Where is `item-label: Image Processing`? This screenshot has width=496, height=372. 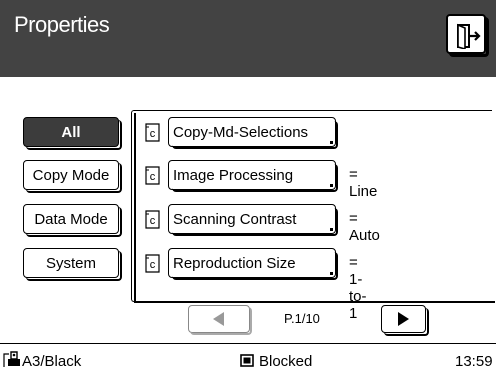 item-label: Image Processing is located at coordinates (233, 175).